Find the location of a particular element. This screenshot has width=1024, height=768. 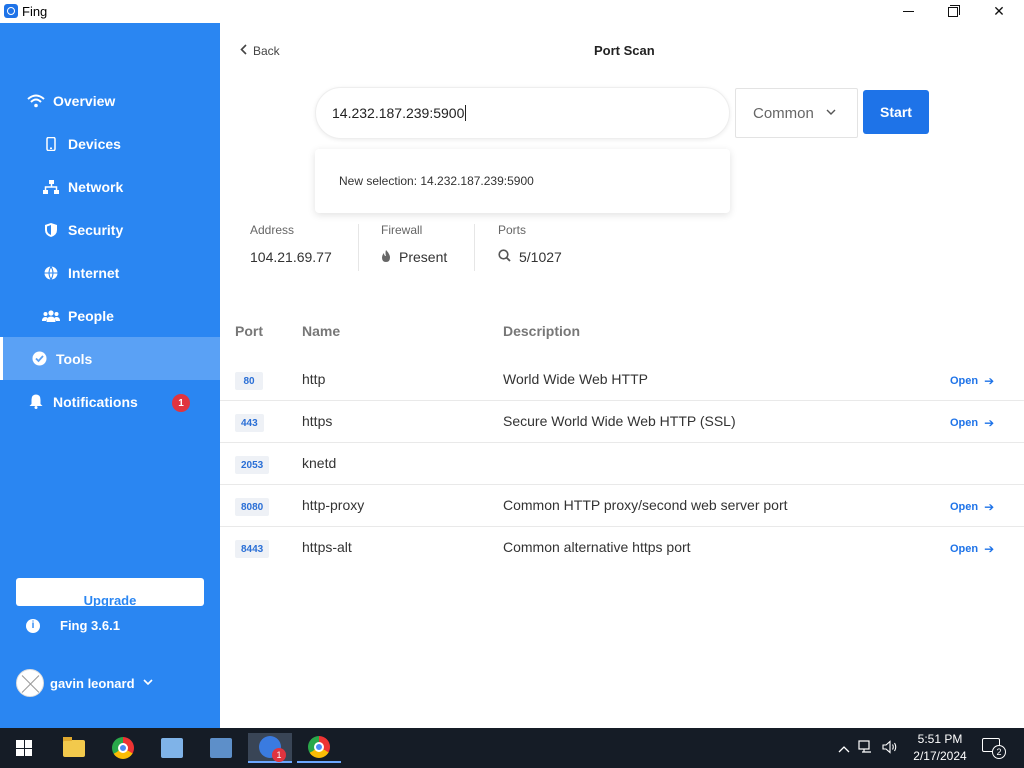

file-explorer-taskbar-button is located at coordinates (74, 748).